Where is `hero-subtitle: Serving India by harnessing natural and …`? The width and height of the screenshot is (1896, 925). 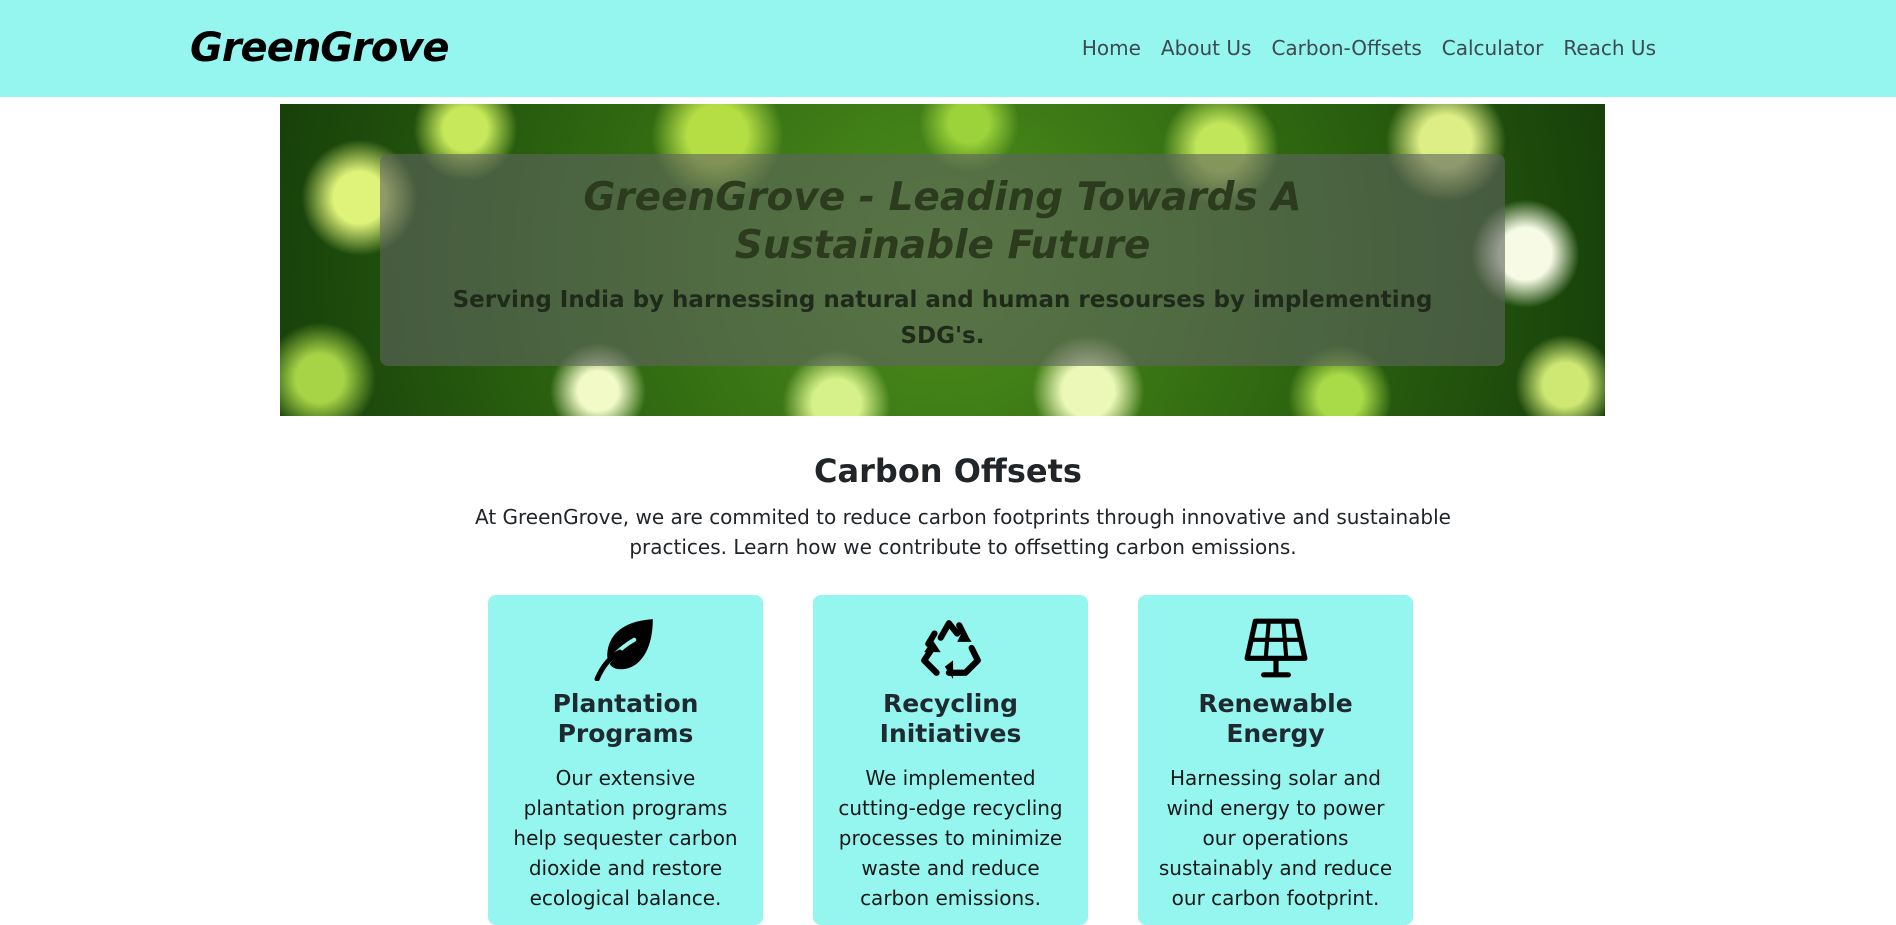 hero-subtitle: Serving India by harnessing natural and … is located at coordinates (942, 318).